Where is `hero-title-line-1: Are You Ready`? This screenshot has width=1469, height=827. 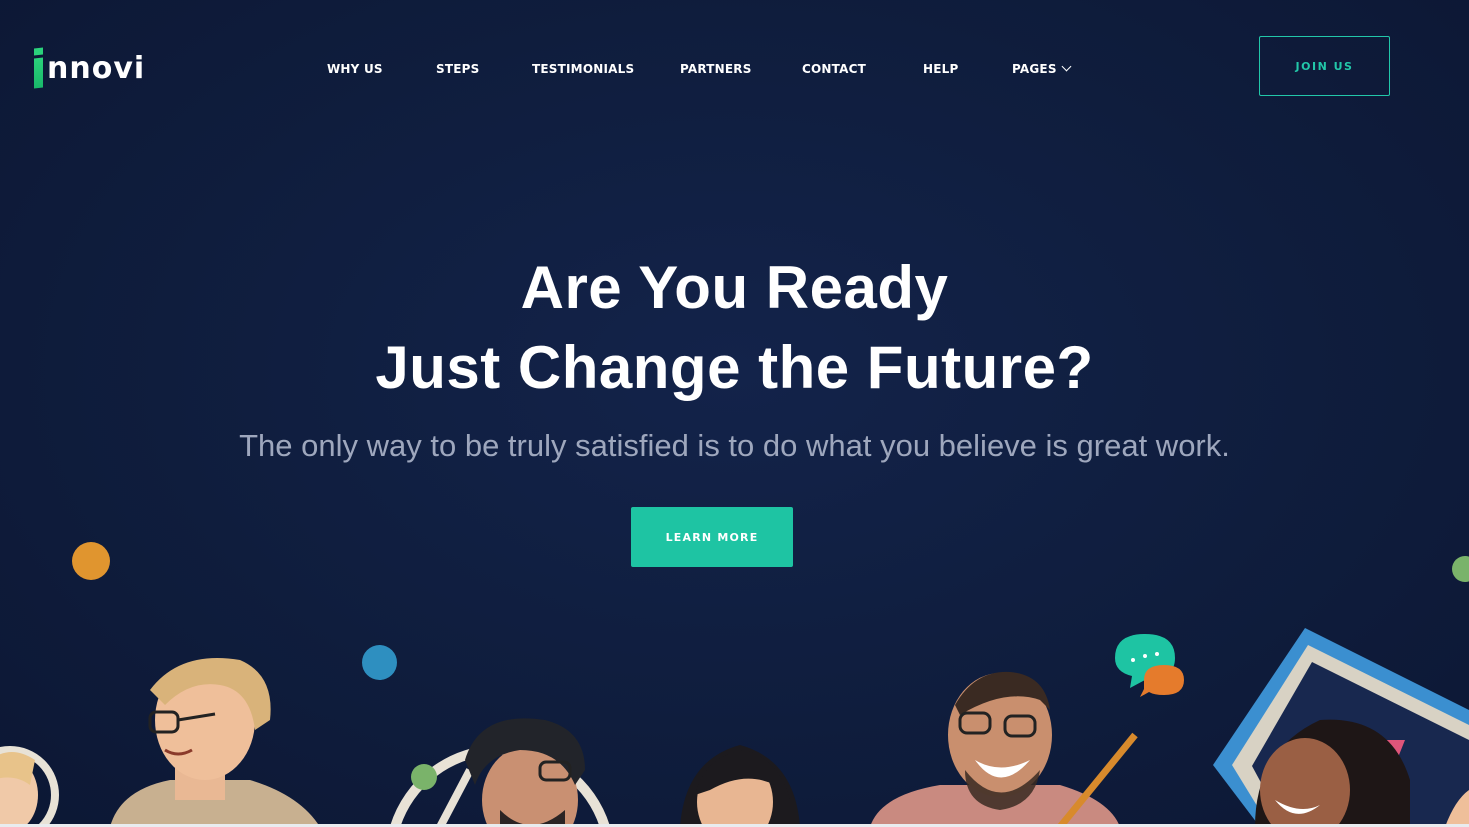 hero-title-line-1: Are You Ready is located at coordinates (734, 287).